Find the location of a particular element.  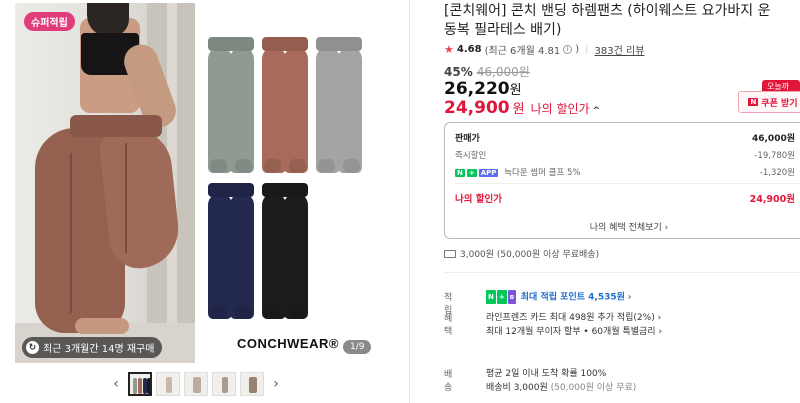

repeat-icon: ↻ is located at coordinates (32, 347).